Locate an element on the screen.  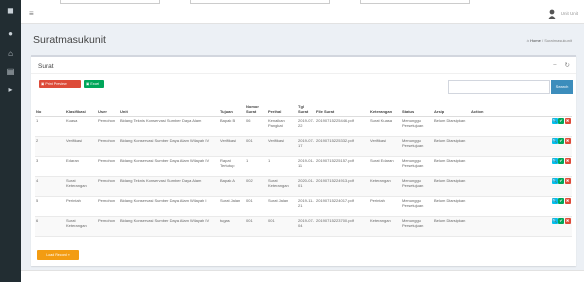
col-header: Tujuan is located at coordinates (232, 108).